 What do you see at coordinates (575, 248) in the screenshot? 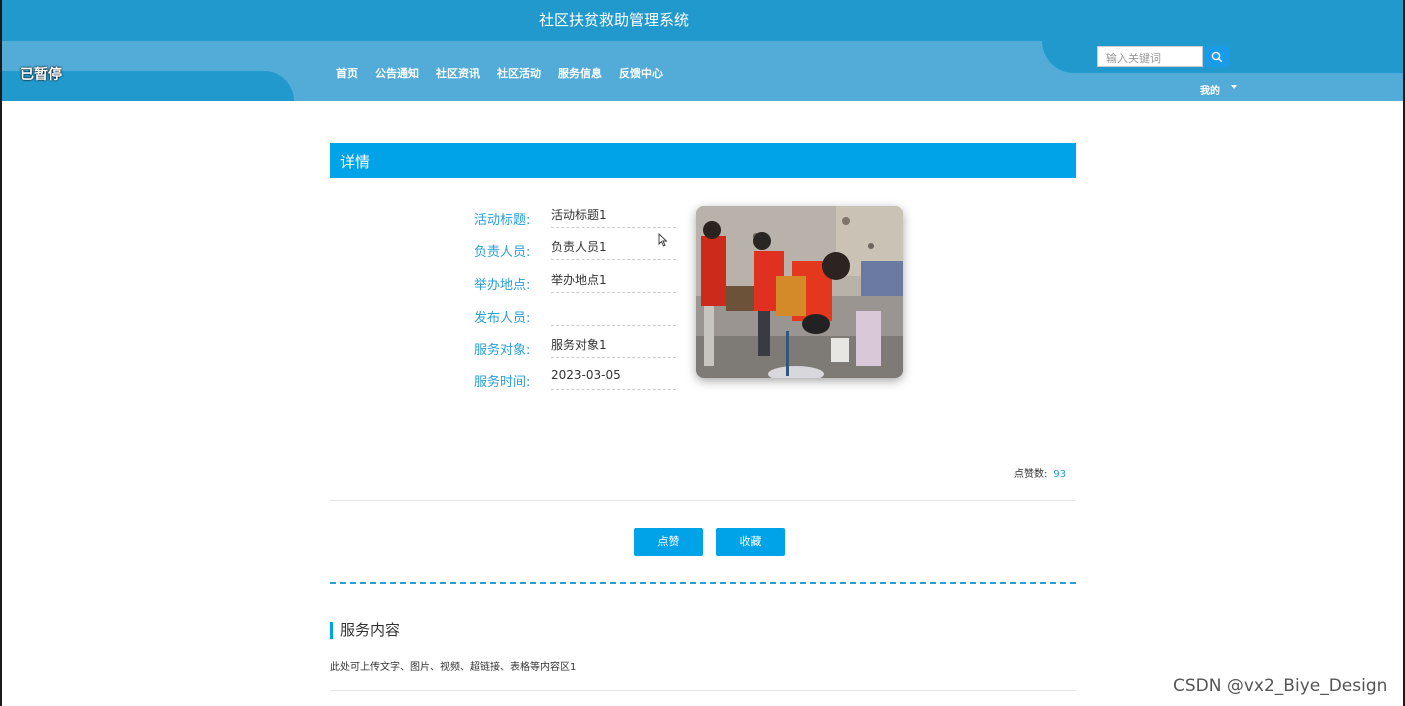
I see `field-row: 负责人员: 负责人员1` at bounding box center [575, 248].